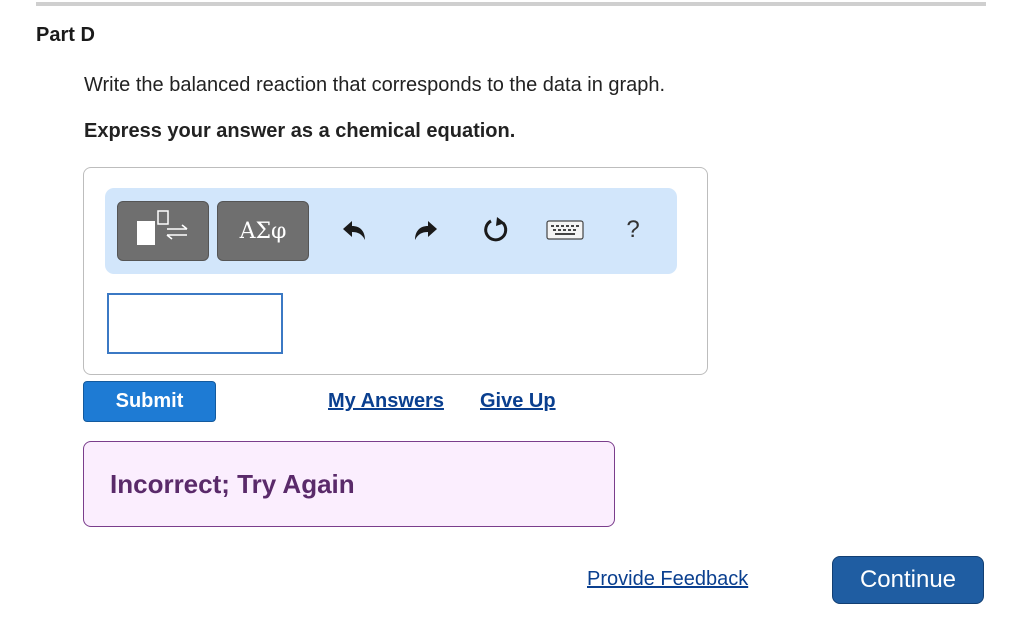  What do you see at coordinates (667, 579) in the screenshot?
I see `provide-feedback-link: Provide Feedback` at bounding box center [667, 579].